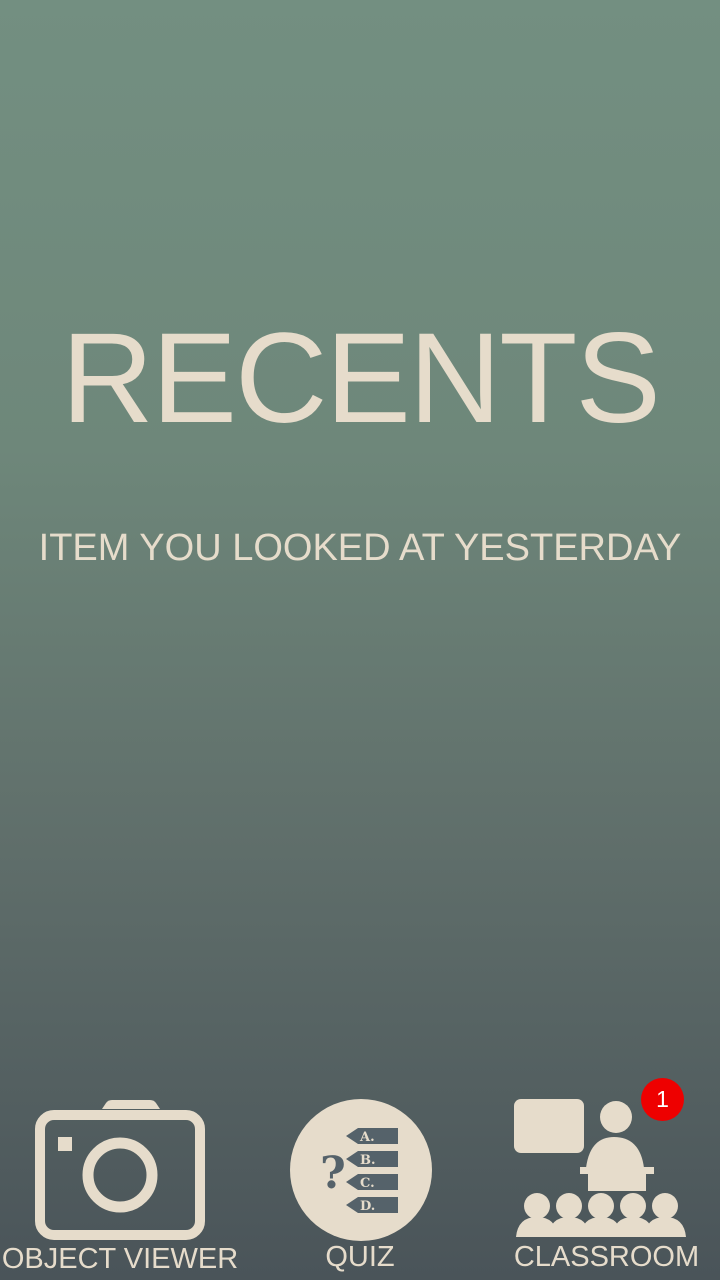 The height and width of the screenshot is (1280, 720). I want to click on classroom-icon, so click(600, 1168).